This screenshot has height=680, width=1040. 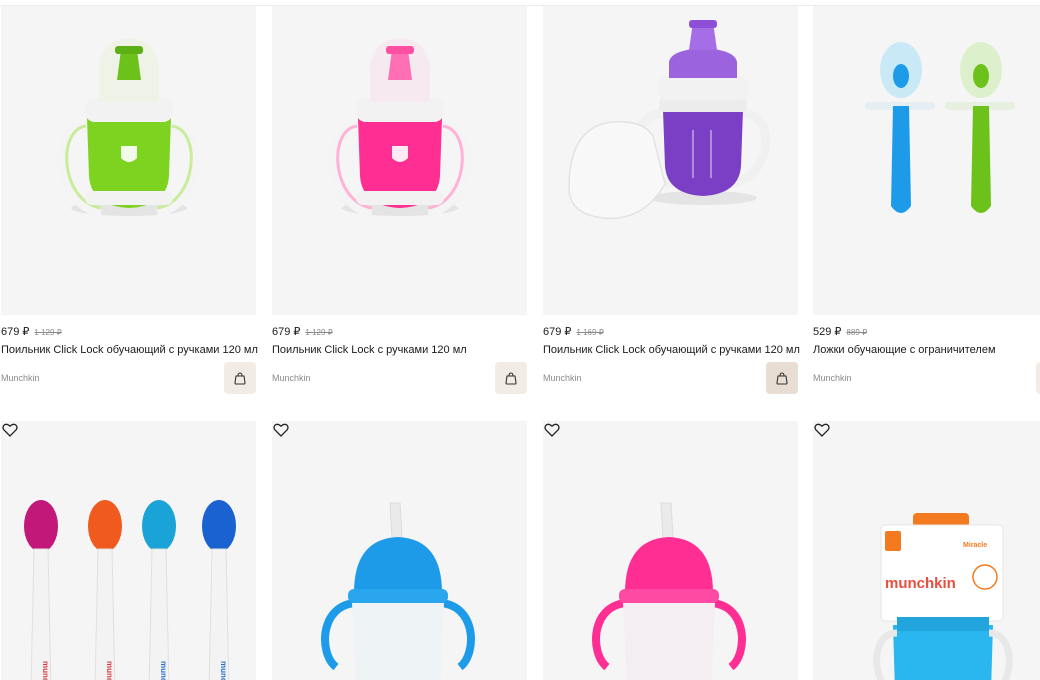 What do you see at coordinates (669, 120) in the screenshot?
I see `purple-sippy-cup-image` at bounding box center [669, 120].